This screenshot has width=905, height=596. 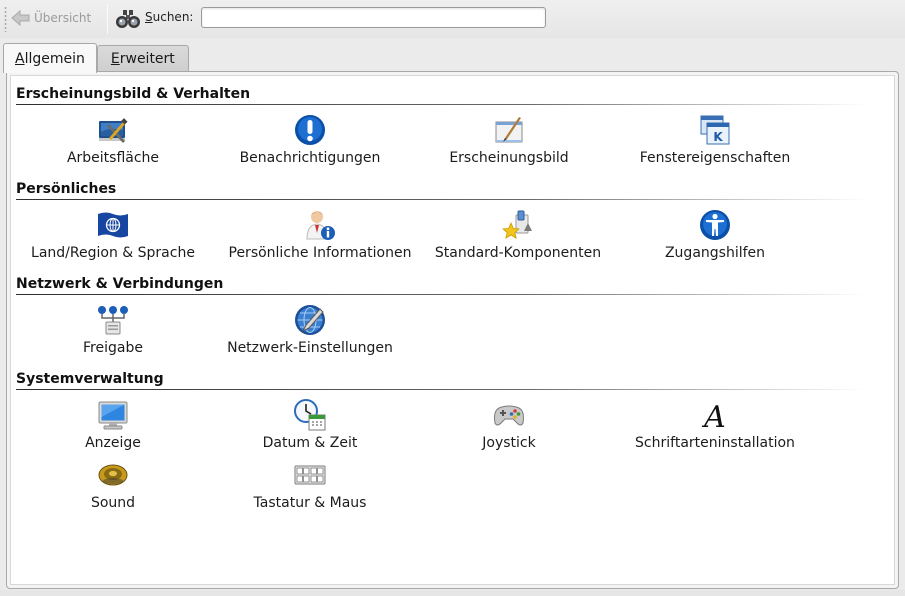 I want to click on module-sound: Sound, so click(x=113, y=485).